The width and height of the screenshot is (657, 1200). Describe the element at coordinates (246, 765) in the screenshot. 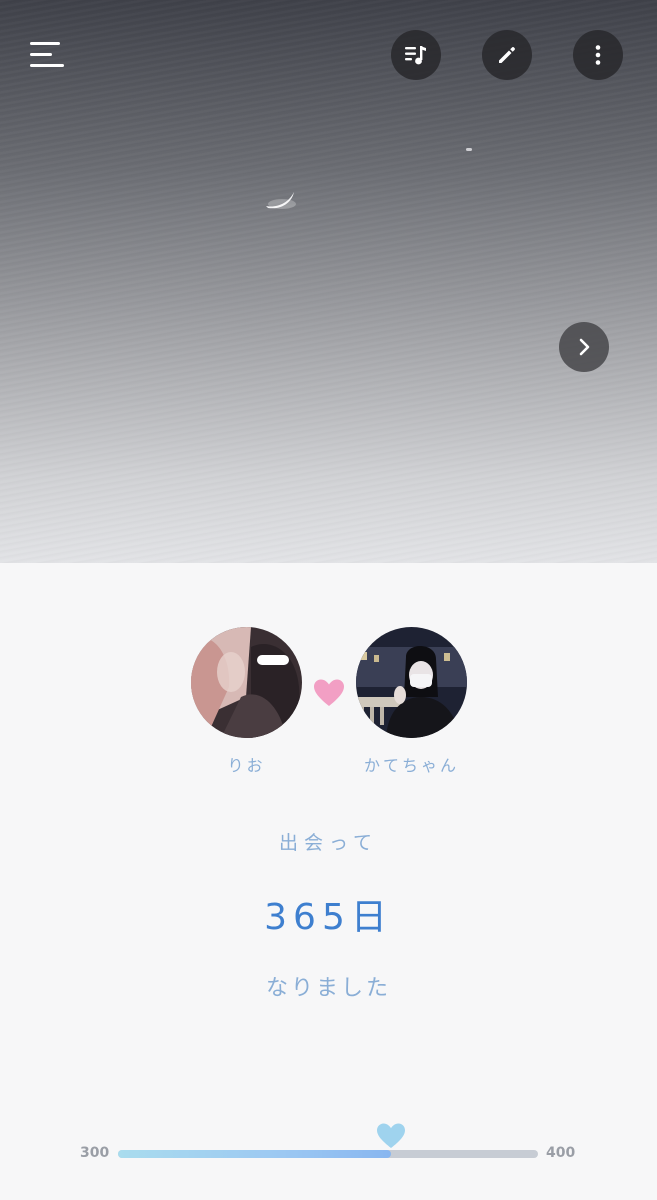

I see `partner-left-name: りお` at that location.